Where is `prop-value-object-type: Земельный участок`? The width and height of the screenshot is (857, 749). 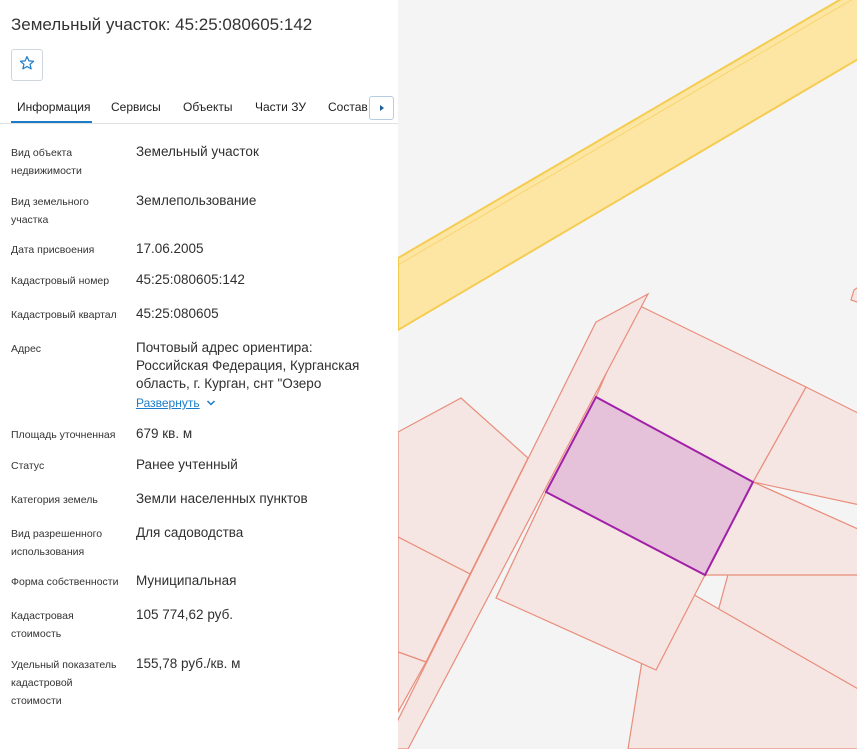
prop-value-object-type: Земельный участок is located at coordinates (197, 151).